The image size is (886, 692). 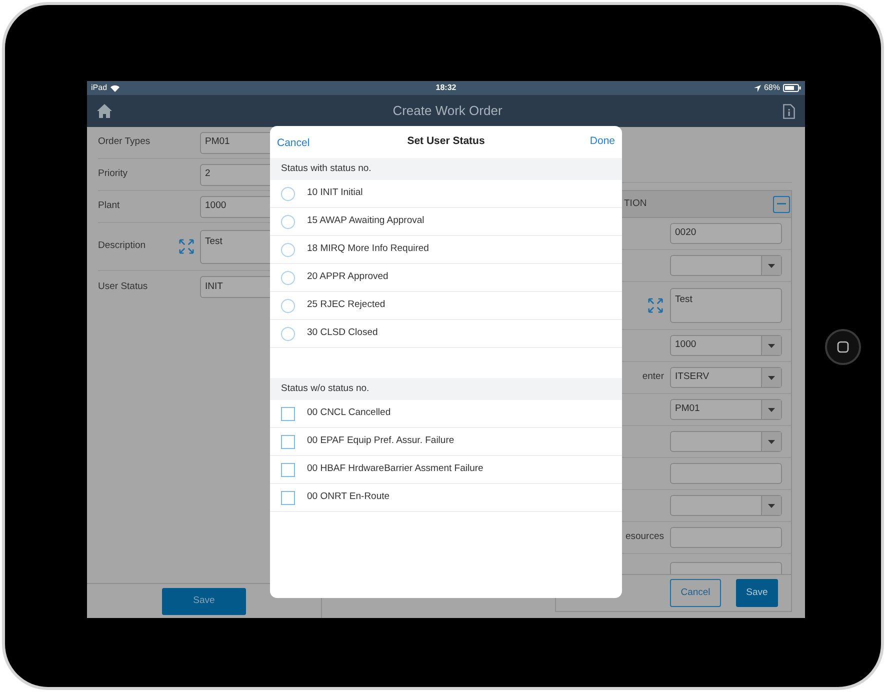 I want to click on status-option: 10 INIT Initial, so click(x=446, y=194).